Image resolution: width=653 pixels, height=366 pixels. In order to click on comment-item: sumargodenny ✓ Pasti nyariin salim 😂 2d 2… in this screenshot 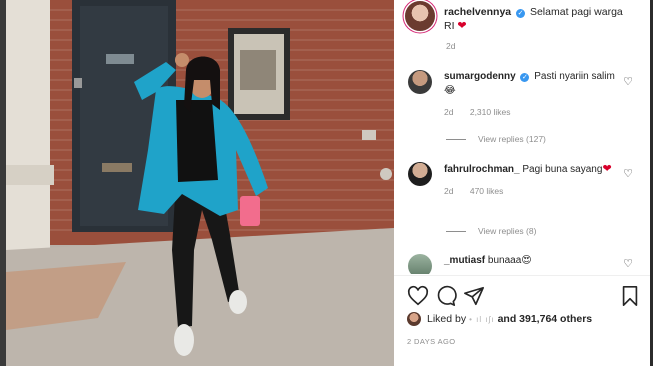, I will do `click(526, 94)`.